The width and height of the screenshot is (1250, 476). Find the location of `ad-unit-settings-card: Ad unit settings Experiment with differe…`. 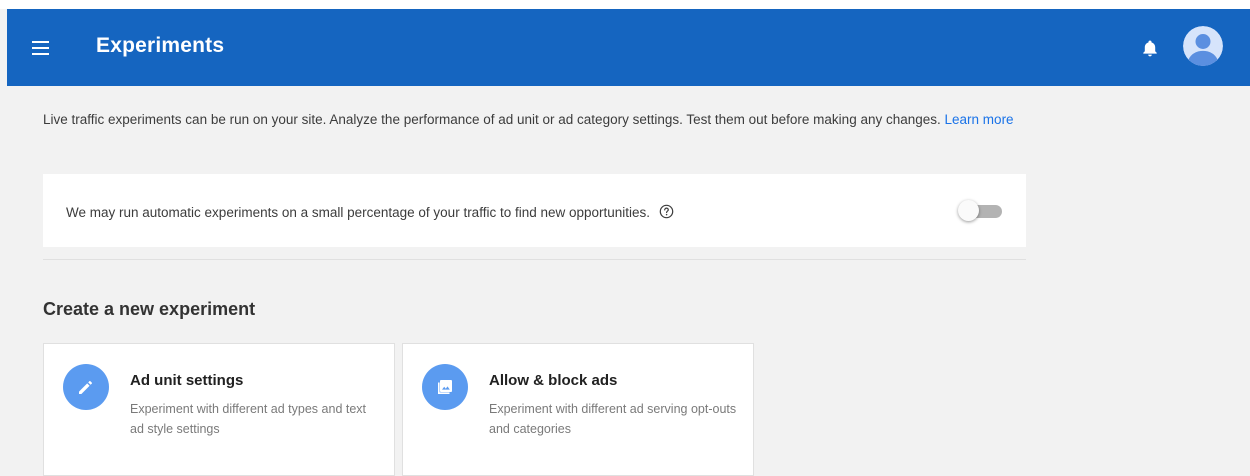

ad-unit-settings-card: Ad unit settings Experiment with differe… is located at coordinates (219, 409).